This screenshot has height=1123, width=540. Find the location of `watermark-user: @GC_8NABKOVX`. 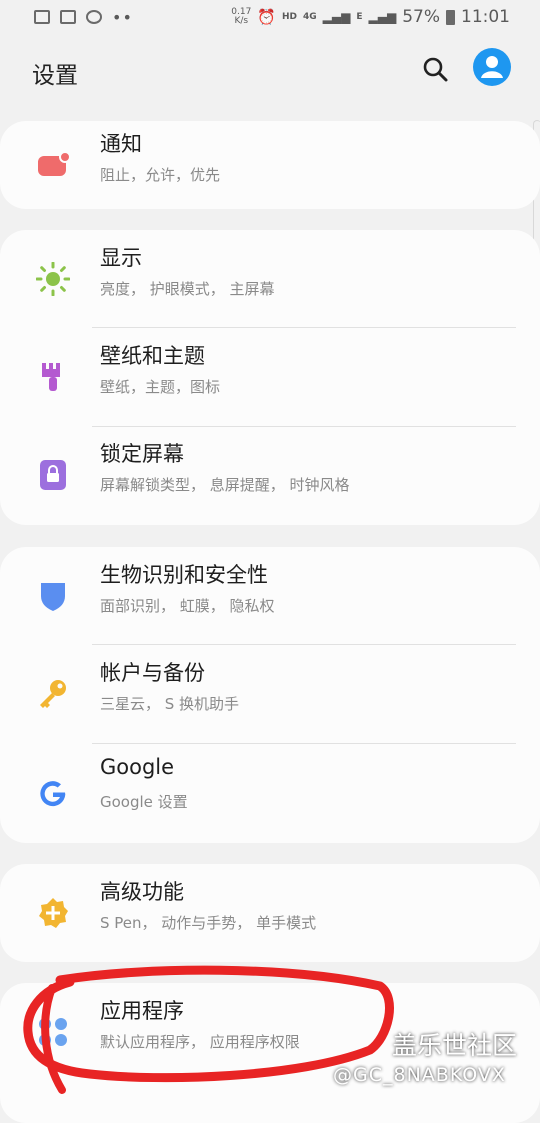

watermark-user: @GC_8NABKOVX is located at coordinates (419, 1075).